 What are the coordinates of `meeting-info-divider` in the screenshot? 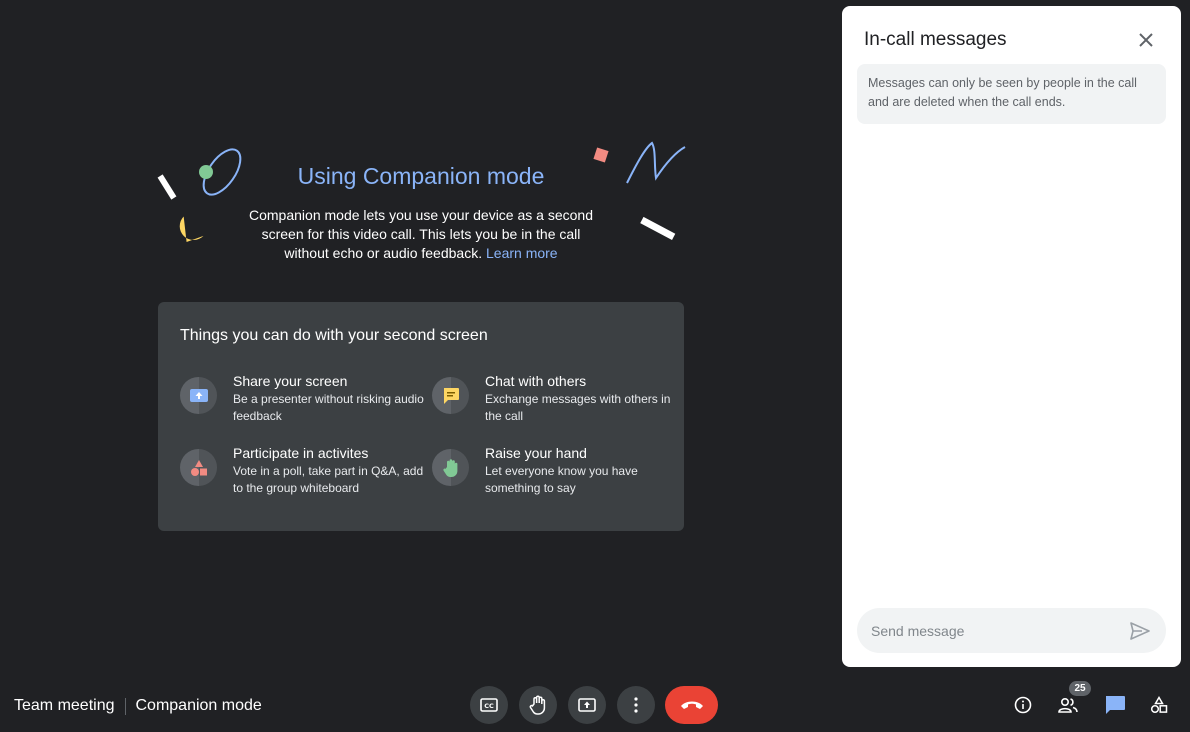 It's located at (125, 706).